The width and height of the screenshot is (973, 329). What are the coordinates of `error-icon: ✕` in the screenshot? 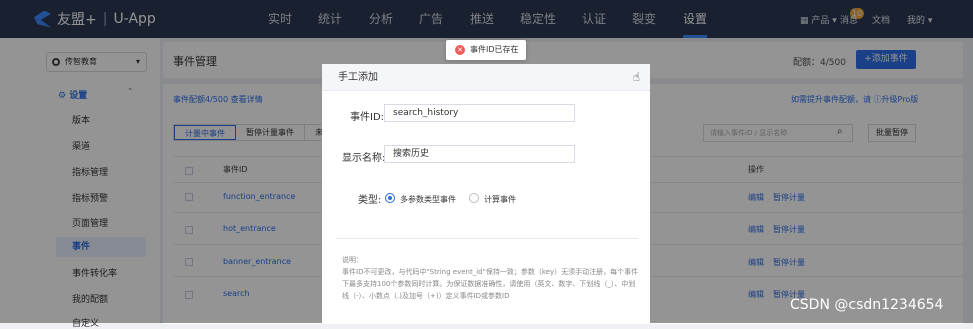 It's located at (460, 50).